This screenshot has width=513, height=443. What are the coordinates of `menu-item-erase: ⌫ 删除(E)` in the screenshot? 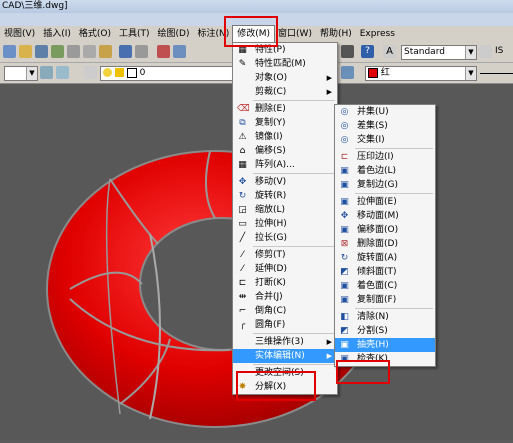 It's located at (285, 109).